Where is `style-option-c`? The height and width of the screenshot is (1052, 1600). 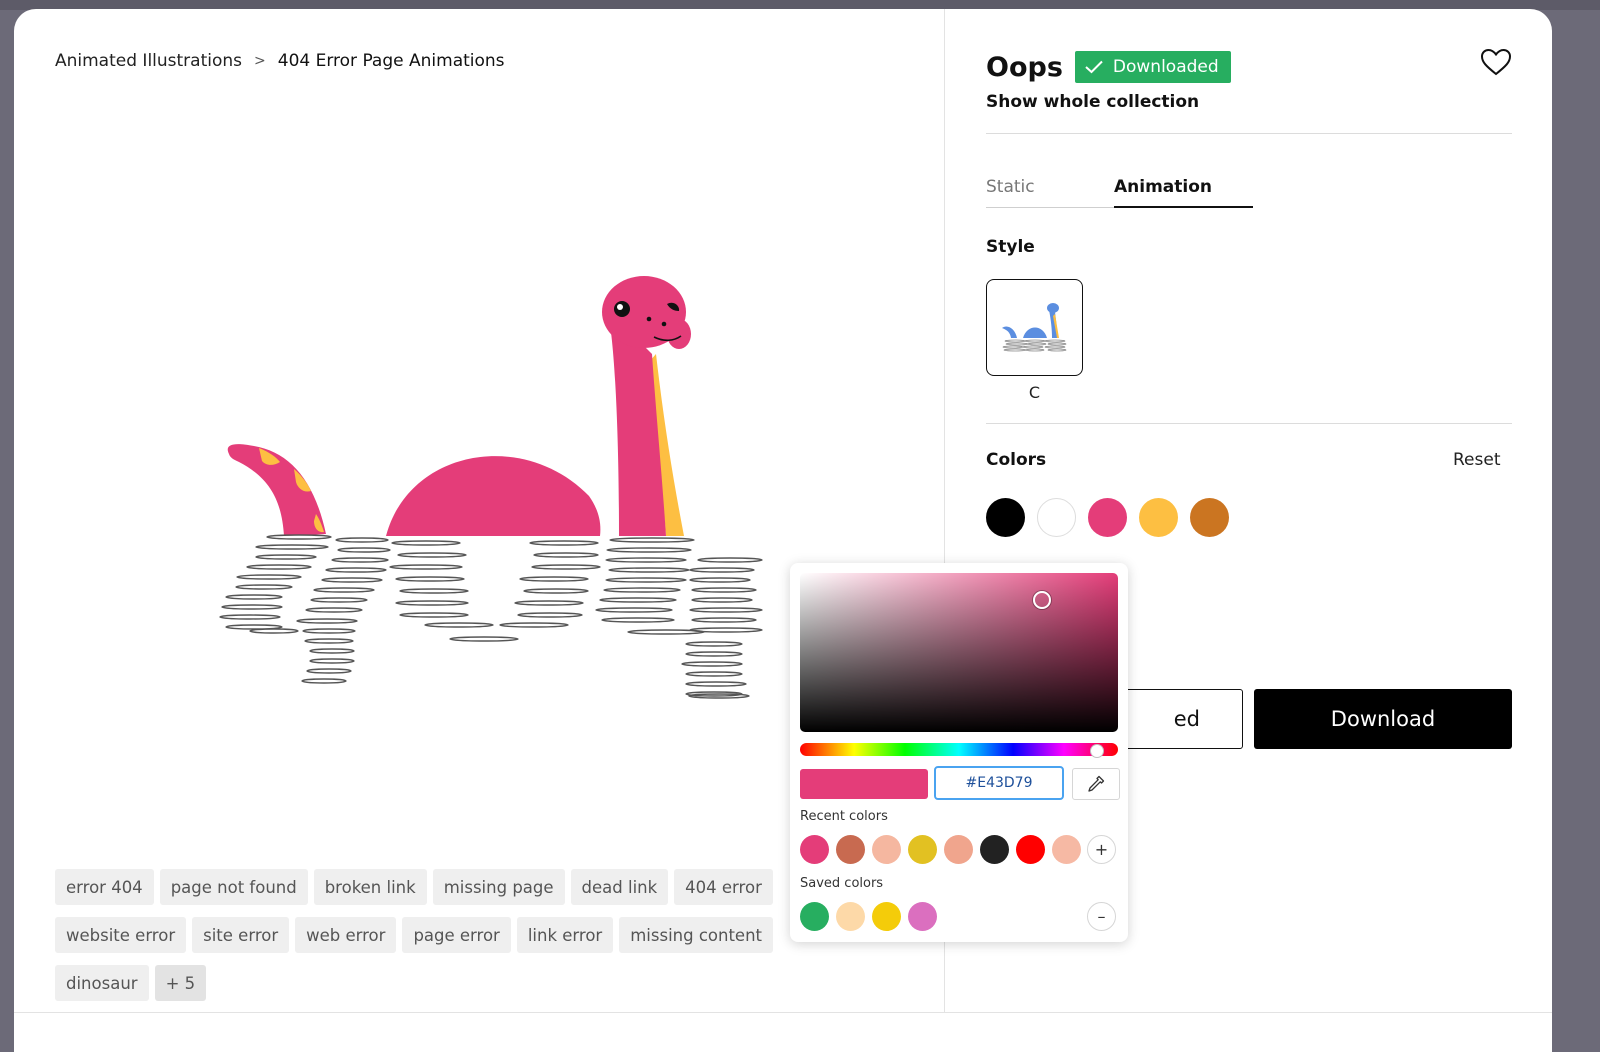 style-option-c is located at coordinates (1034, 327).